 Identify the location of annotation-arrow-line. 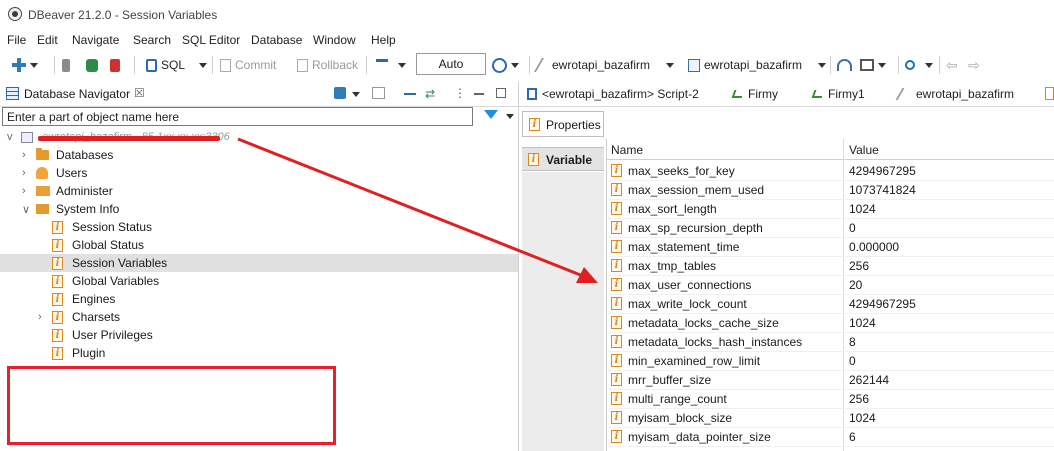
(413, 208).